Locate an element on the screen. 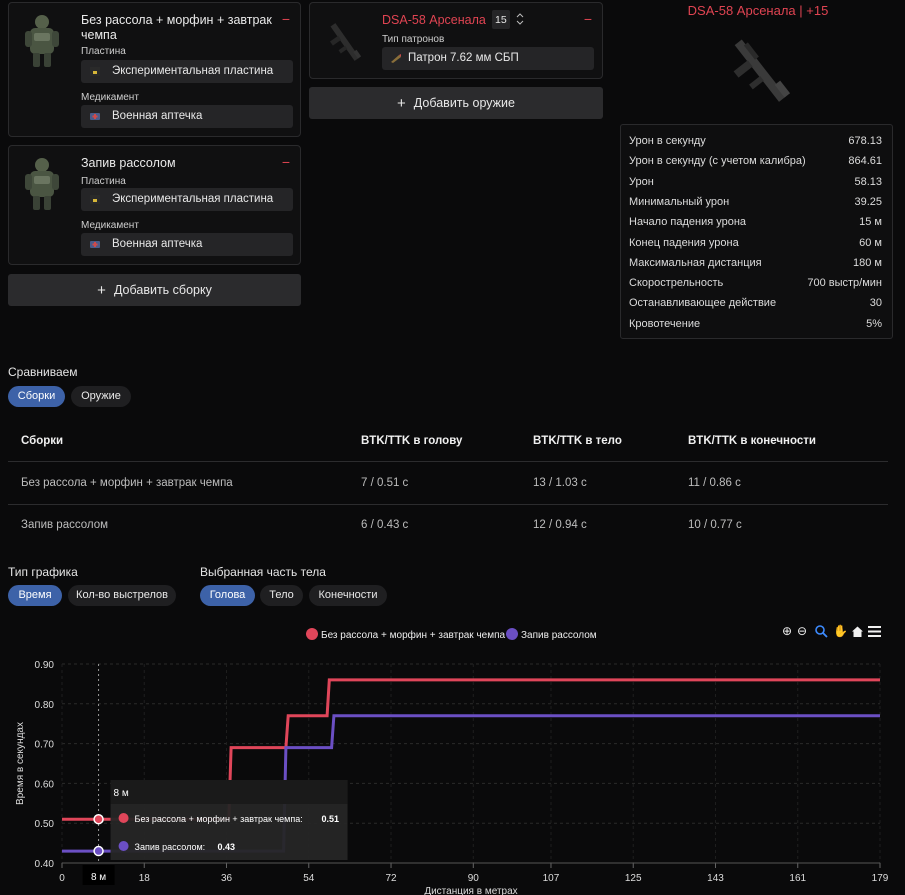  stat-row: Урон в секунду (с учетом калибра) 864.61 is located at coordinates (755, 162).